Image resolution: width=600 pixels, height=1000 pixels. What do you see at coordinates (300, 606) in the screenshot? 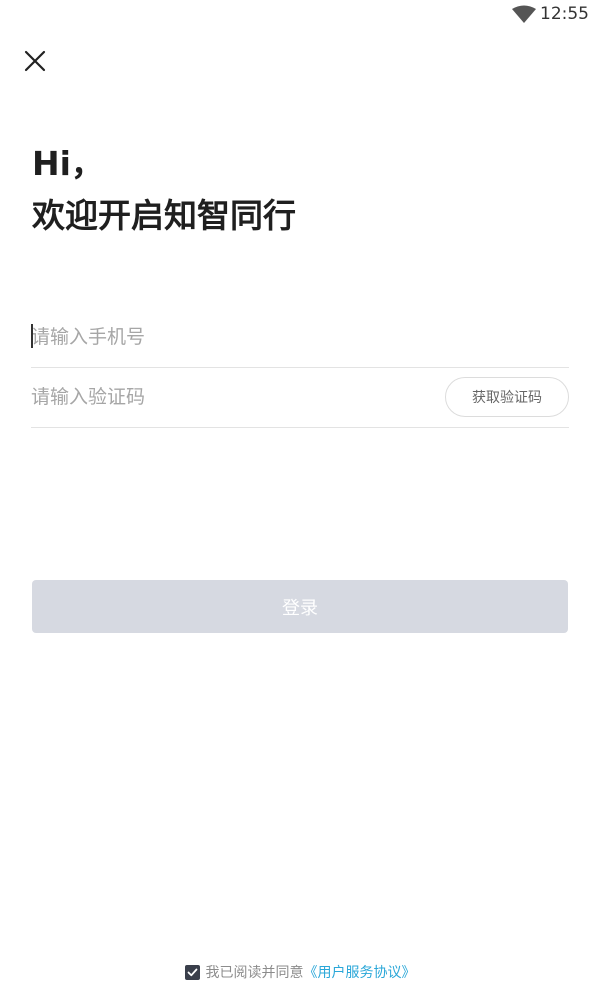
I see `login-button: 登录` at bounding box center [300, 606].